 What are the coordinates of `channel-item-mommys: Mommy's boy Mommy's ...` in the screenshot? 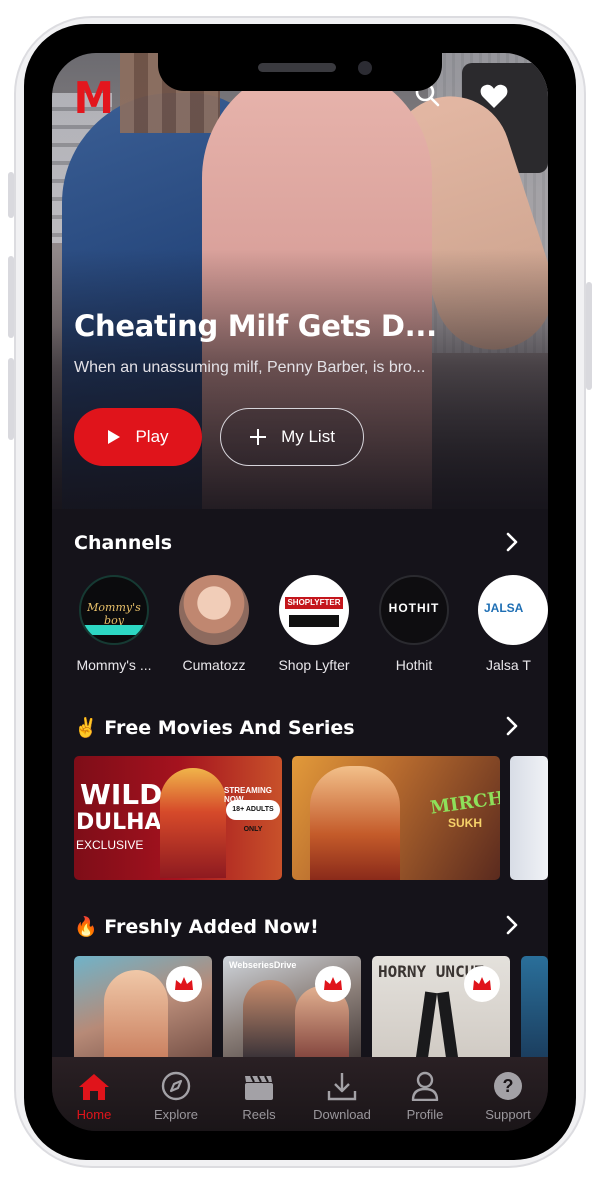 It's located at (114, 624).